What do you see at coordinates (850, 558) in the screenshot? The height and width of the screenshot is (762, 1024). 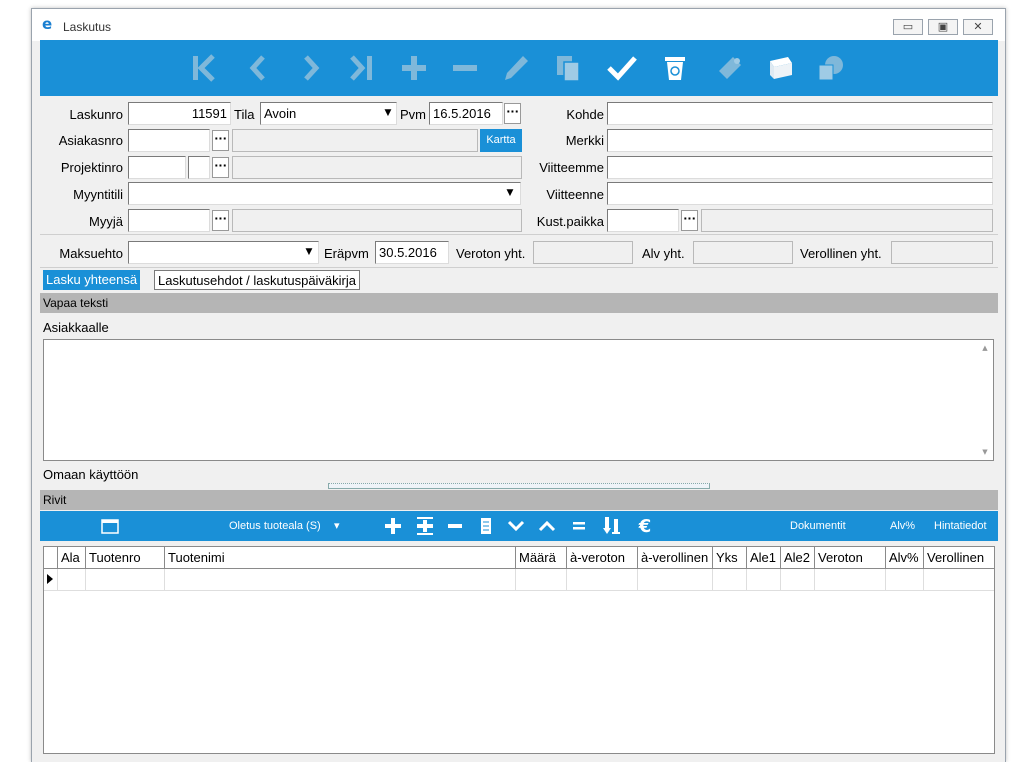 I see `grid-header-veroton: Veroton` at bounding box center [850, 558].